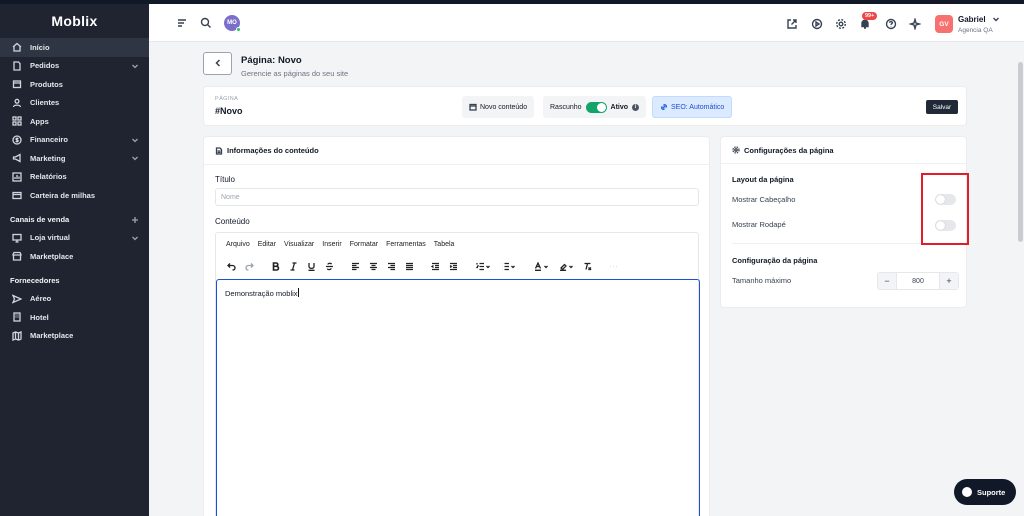 This screenshot has height=516, width=1024. What do you see at coordinates (944, 24) in the screenshot?
I see `user-avatar: GV` at bounding box center [944, 24].